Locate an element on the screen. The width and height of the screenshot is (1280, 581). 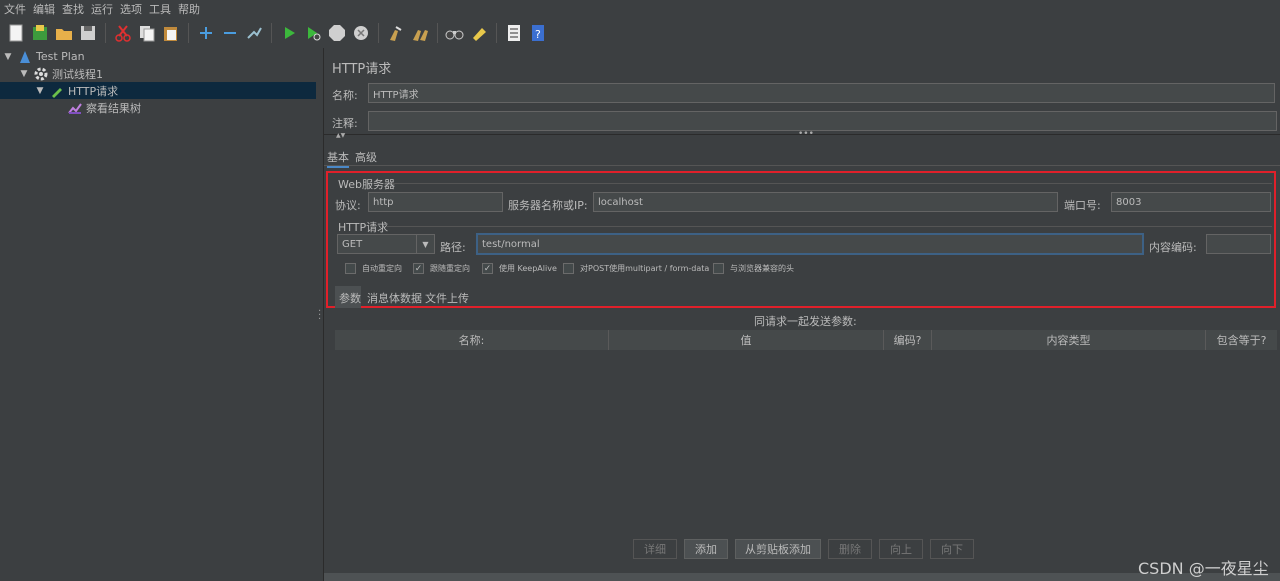
port-input is located at coordinates (1191, 202).